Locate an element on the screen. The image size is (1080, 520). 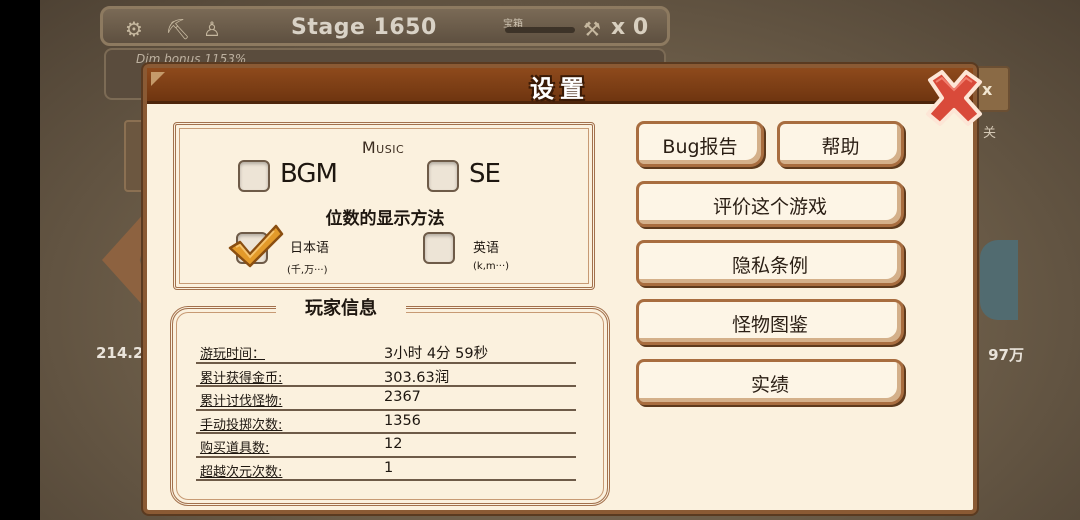
dialog-header: 设置 is located at coordinates (560, 86).